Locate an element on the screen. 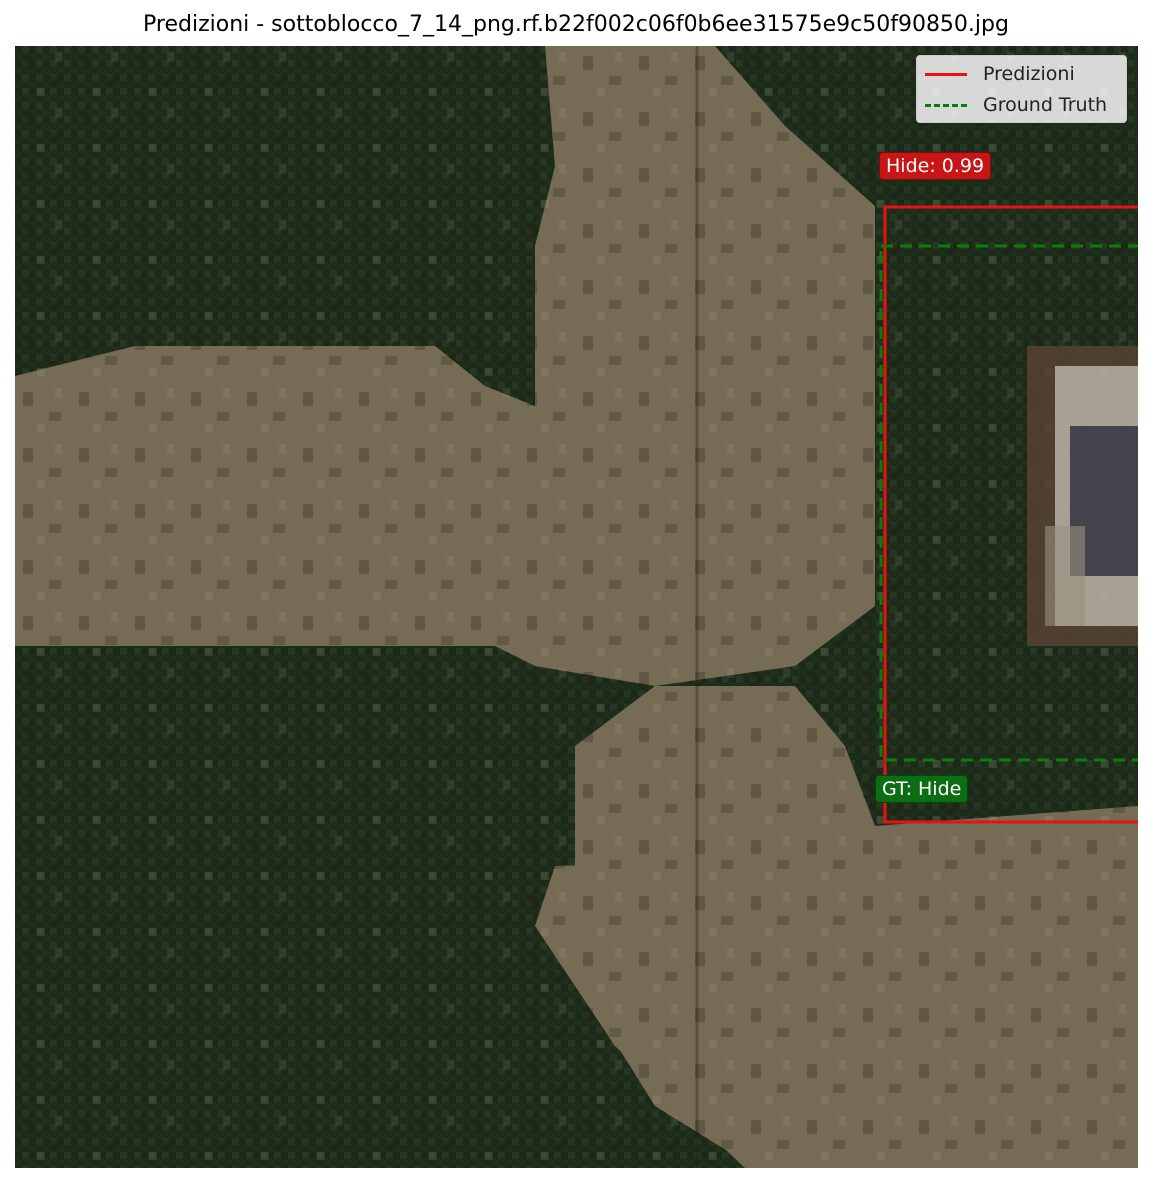 Image resolution: width=1152 pixels, height=1184 pixels. detected-object is located at coordinates (1082, 496).